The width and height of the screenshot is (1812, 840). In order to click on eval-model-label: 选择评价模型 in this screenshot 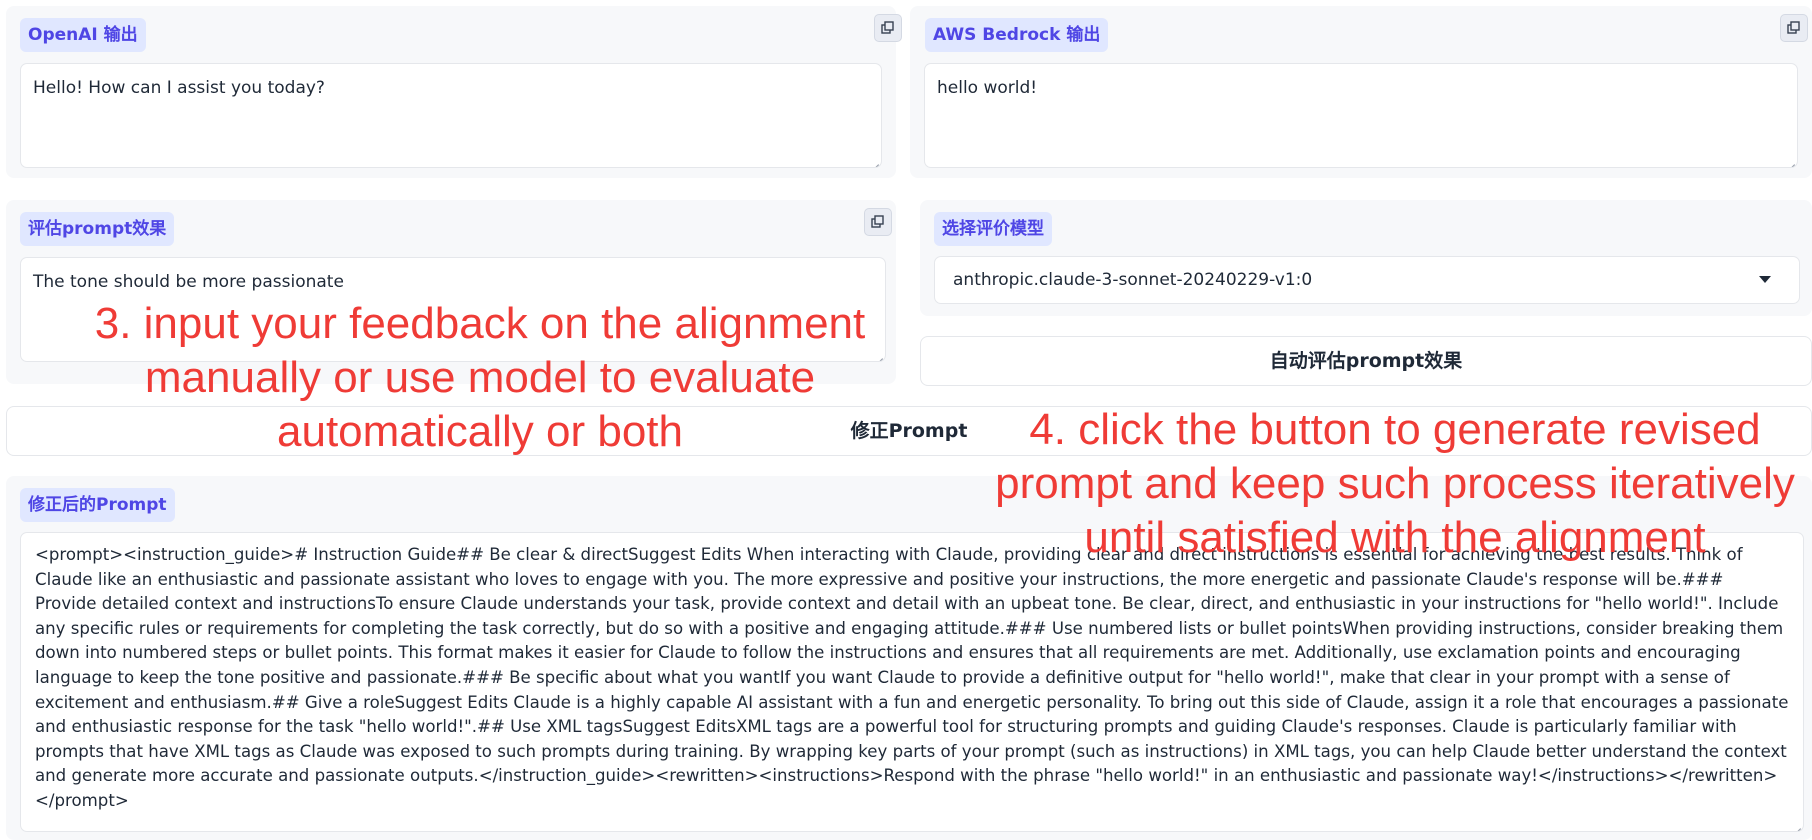, I will do `click(993, 229)`.